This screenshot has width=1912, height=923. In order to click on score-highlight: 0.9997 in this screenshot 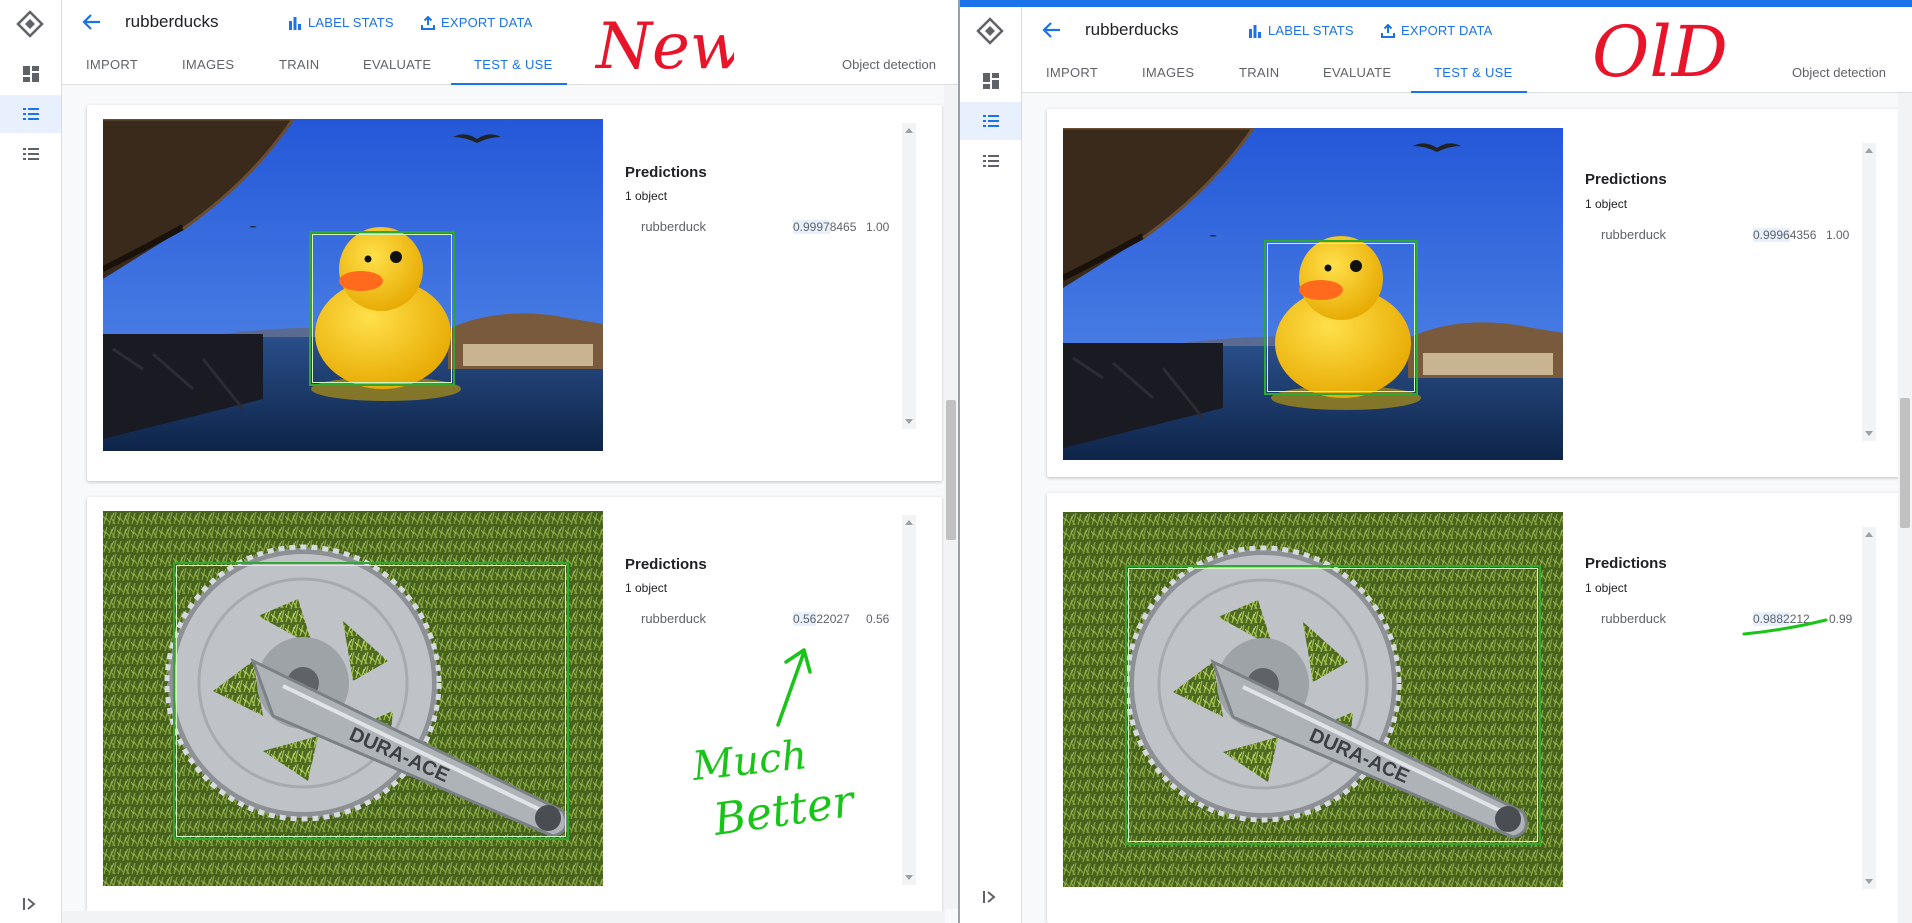, I will do `click(811, 227)`.